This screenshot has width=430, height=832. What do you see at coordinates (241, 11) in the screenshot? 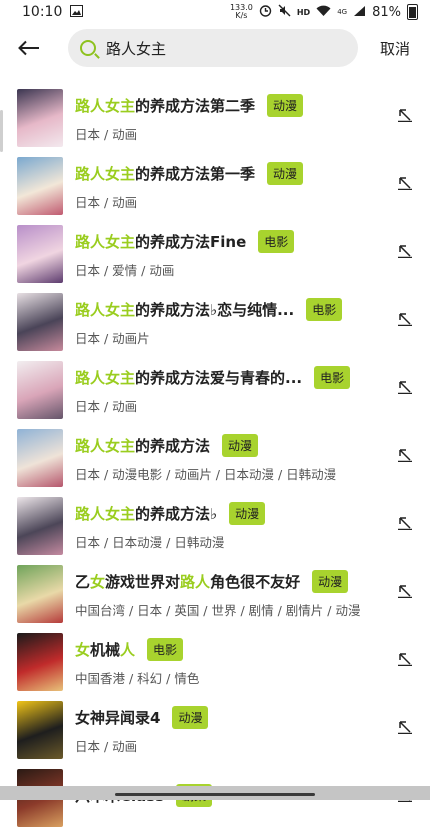
I see `net-speed: 133.0 K/s` at bounding box center [241, 11].